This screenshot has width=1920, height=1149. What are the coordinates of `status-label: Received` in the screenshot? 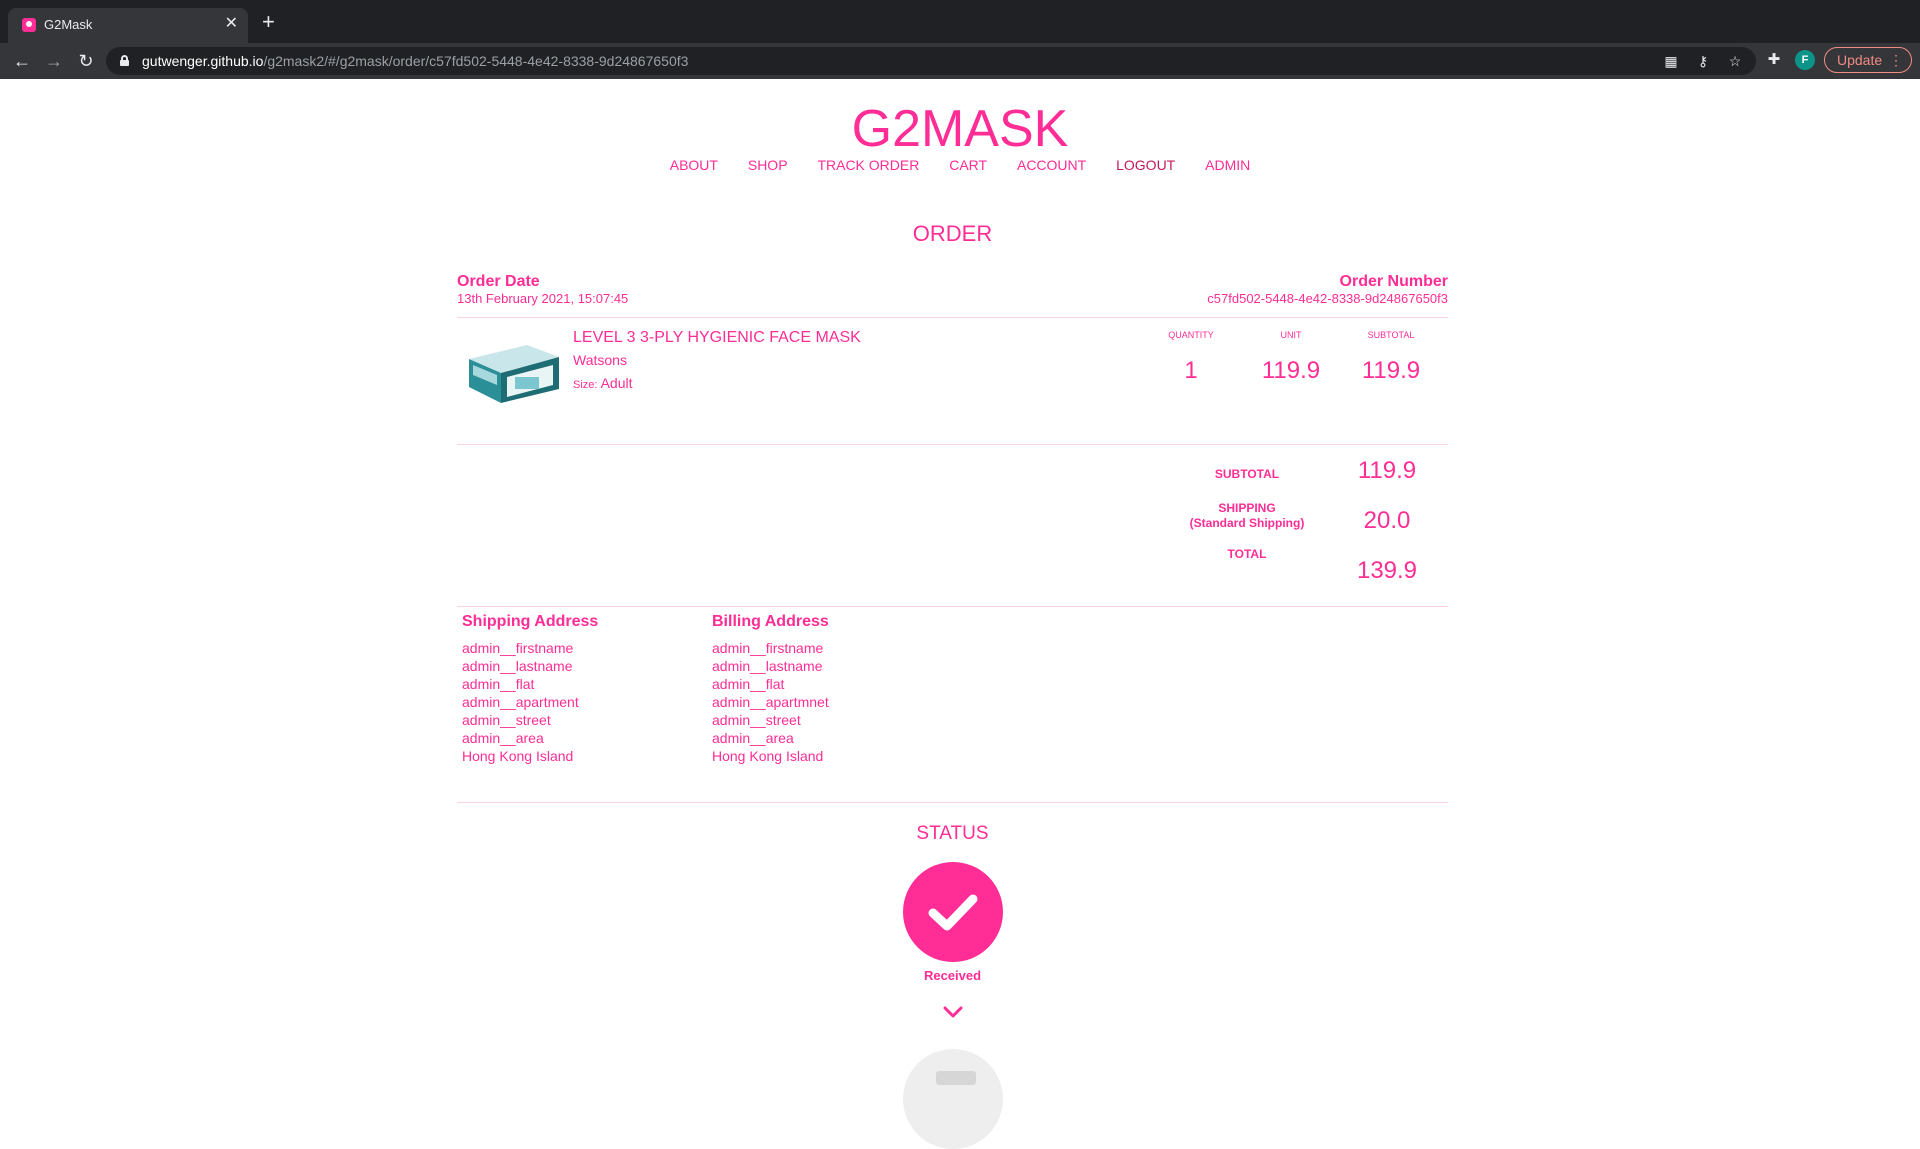 It's located at (952, 975).